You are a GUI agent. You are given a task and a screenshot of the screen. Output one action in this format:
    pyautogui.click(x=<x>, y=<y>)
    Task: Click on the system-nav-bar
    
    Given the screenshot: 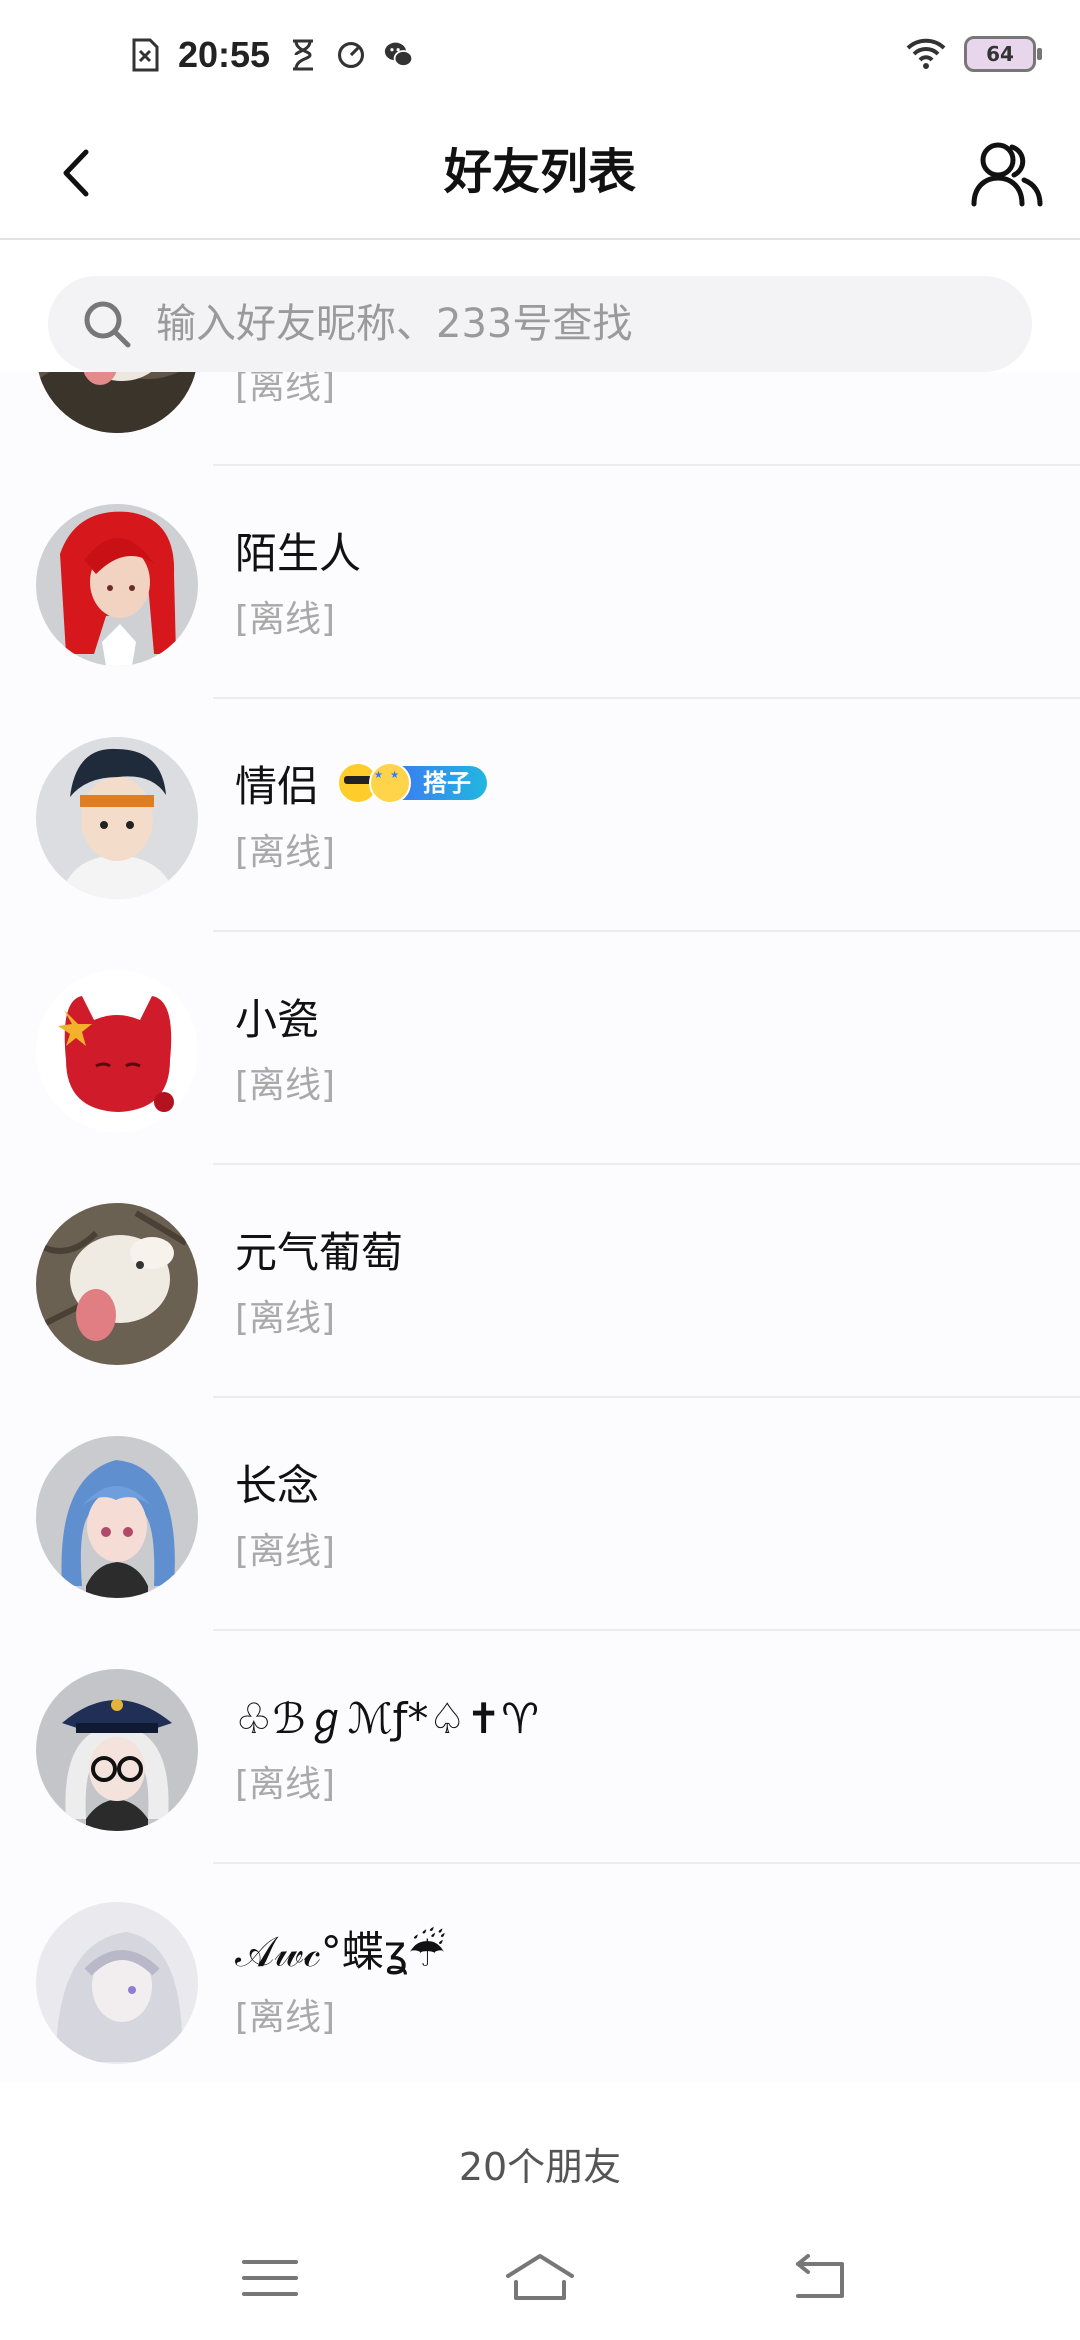 What is the action you would take?
    pyautogui.click(x=540, y=2270)
    